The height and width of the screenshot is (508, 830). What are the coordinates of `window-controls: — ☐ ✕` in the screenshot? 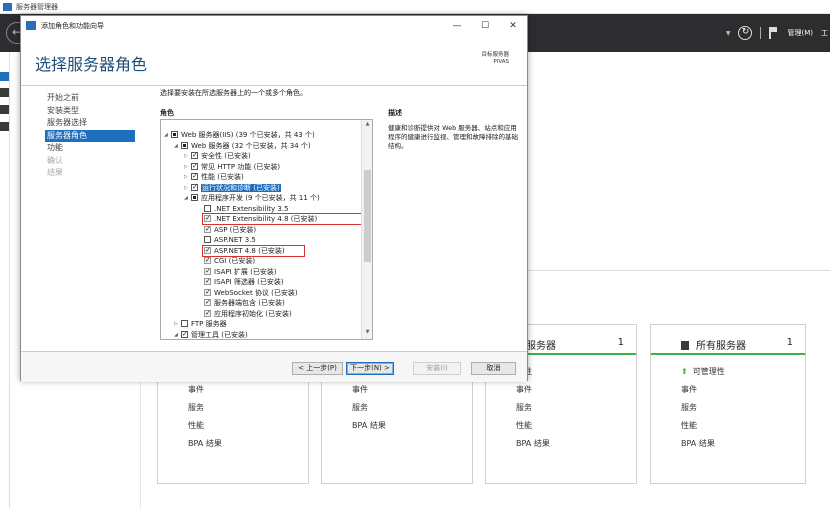 It's located at (485, 26).